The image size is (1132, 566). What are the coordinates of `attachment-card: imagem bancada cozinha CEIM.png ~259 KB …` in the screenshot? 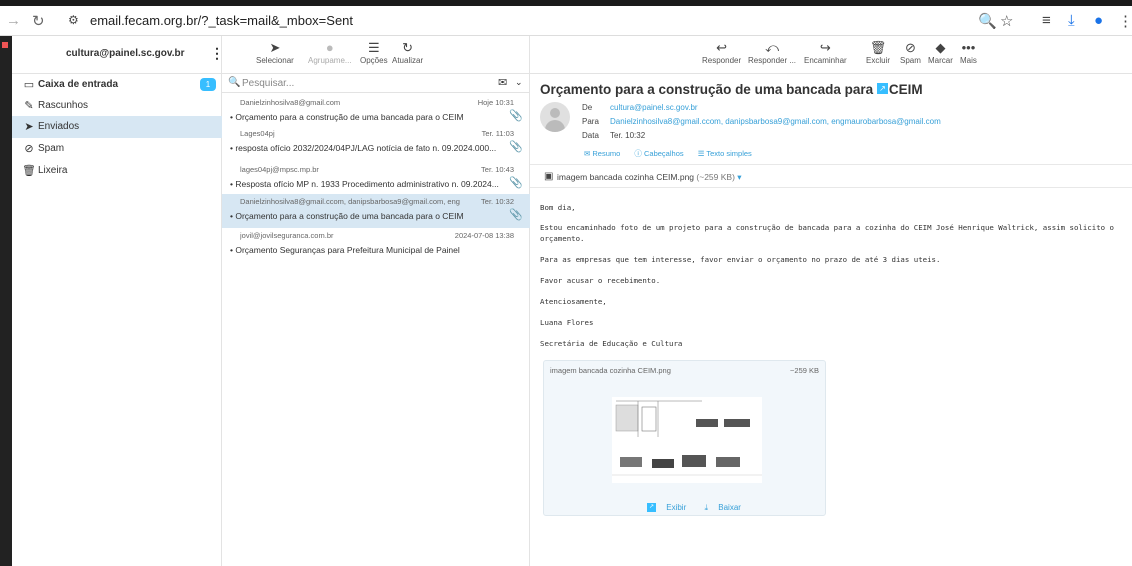 It's located at (684, 438).